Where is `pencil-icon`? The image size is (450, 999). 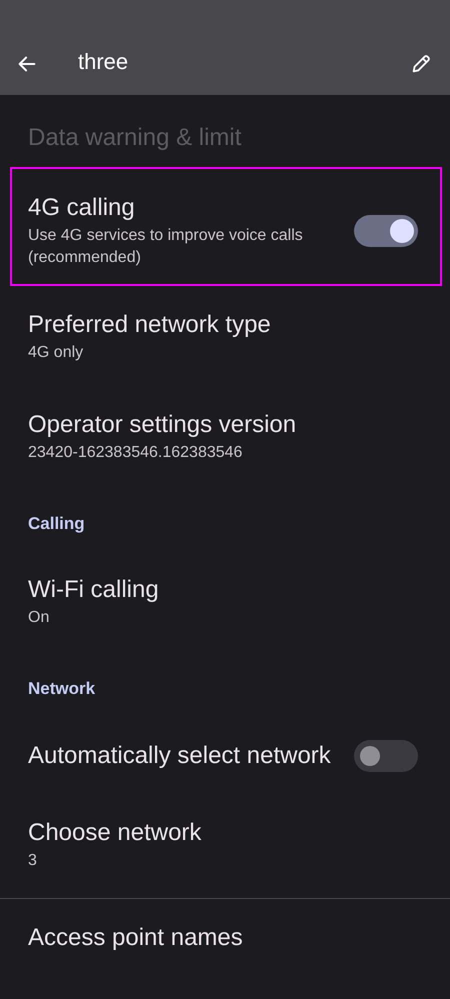
pencil-icon is located at coordinates (421, 64).